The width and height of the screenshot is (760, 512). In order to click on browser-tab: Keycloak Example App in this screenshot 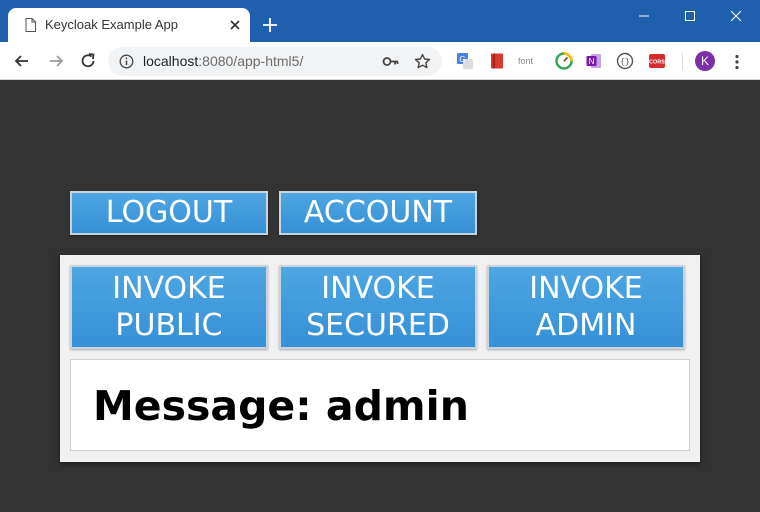, I will do `click(129, 25)`.